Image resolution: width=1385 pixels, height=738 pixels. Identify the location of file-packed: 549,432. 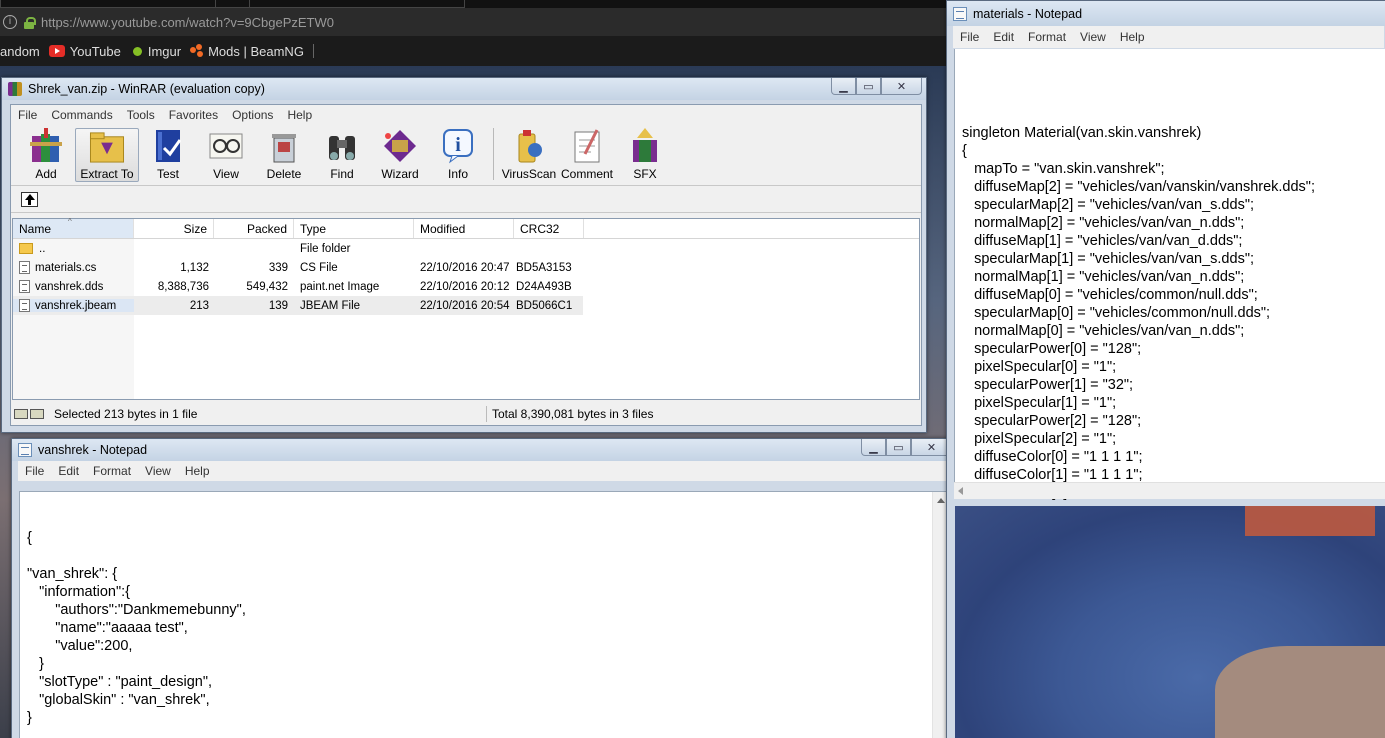
(267, 286).